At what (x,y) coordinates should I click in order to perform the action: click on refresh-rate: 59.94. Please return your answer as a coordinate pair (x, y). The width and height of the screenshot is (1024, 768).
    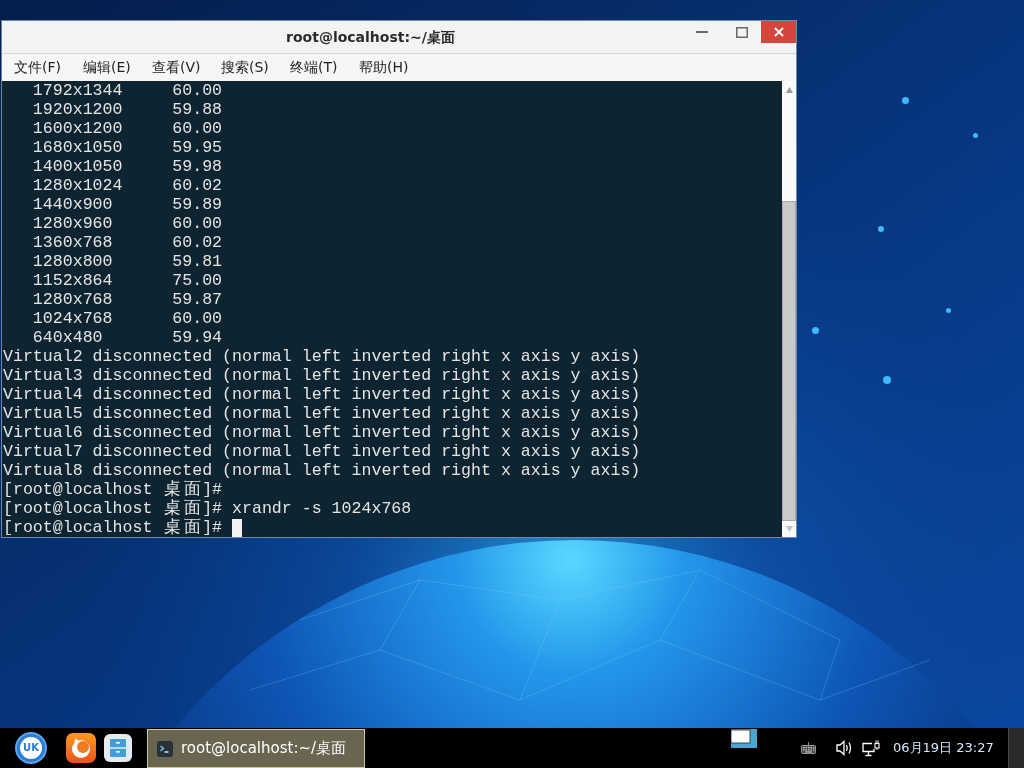
    Looking at the image, I should click on (197, 337).